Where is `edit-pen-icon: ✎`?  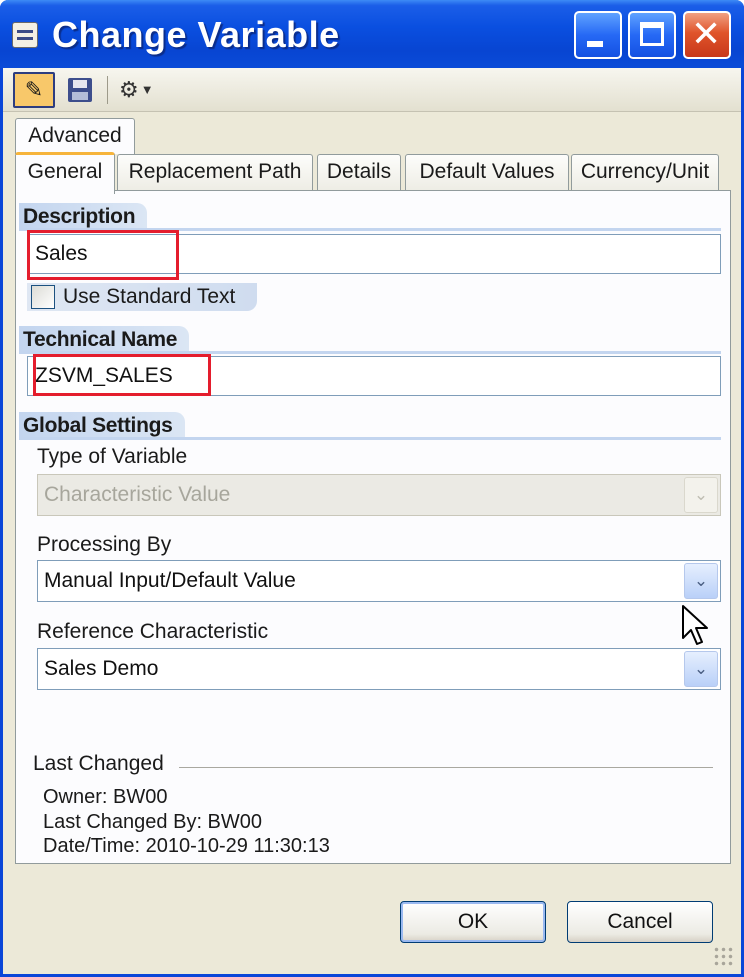 edit-pen-icon: ✎ is located at coordinates (34, 89).